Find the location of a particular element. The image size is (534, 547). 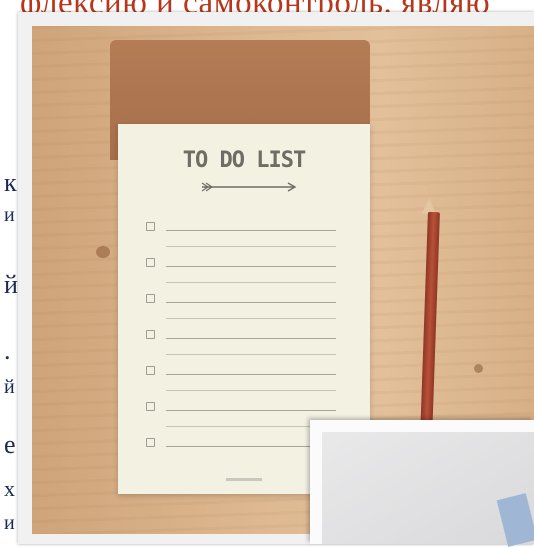

side-letter: е is located at coordinates (10, 444).